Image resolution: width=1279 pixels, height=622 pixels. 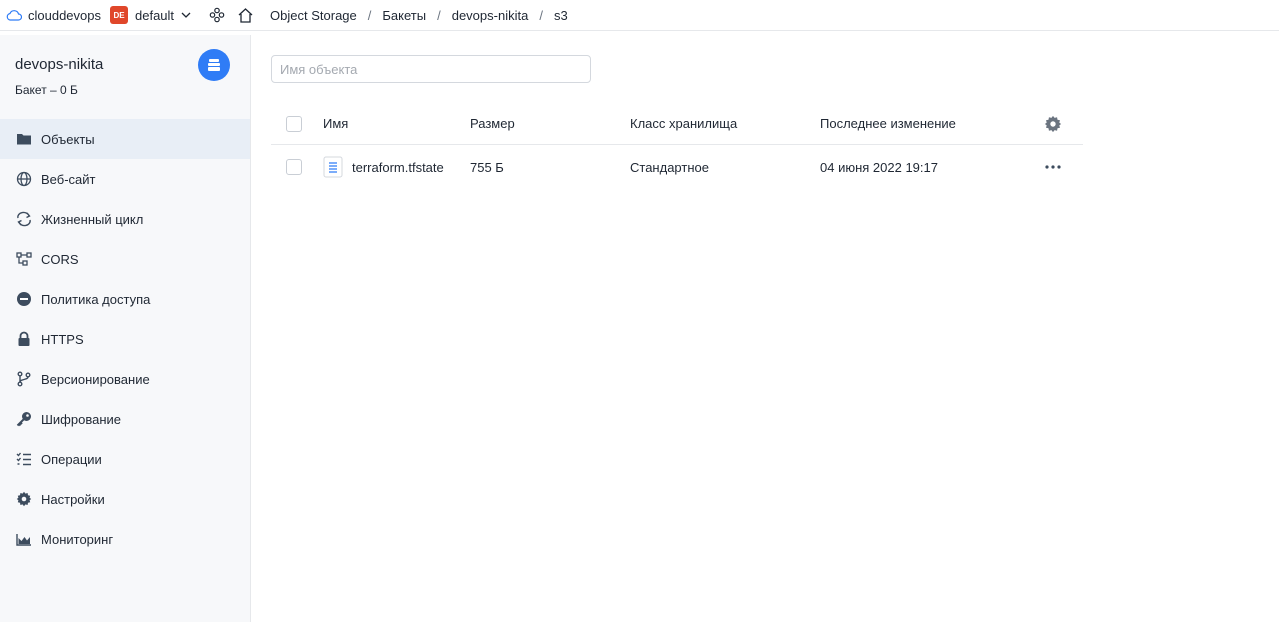 I want to click on sidebar-item-access-policy: Политика доступа, so click(x=125, y=299).